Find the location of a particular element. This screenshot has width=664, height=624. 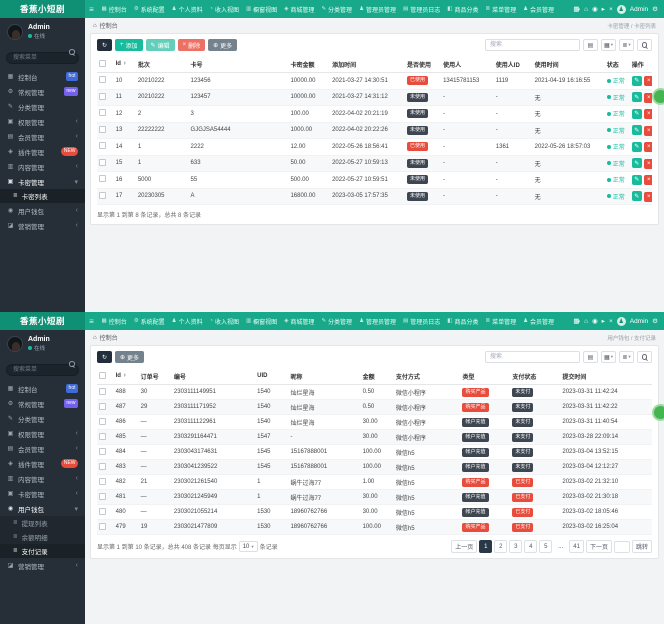

page-button: 1 is located at coordinates (486, 546).